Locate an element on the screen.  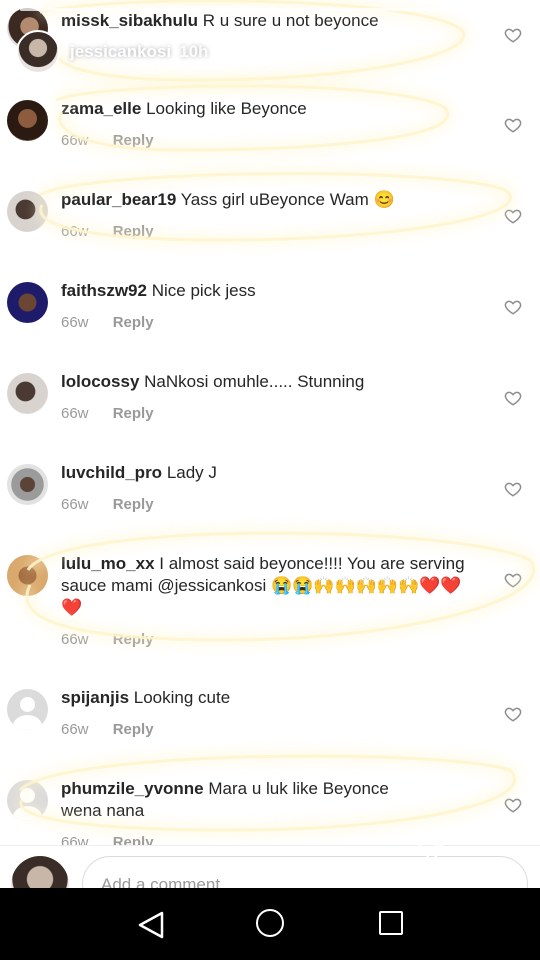
system-navigation-bar is located at coordinates (270, 924).